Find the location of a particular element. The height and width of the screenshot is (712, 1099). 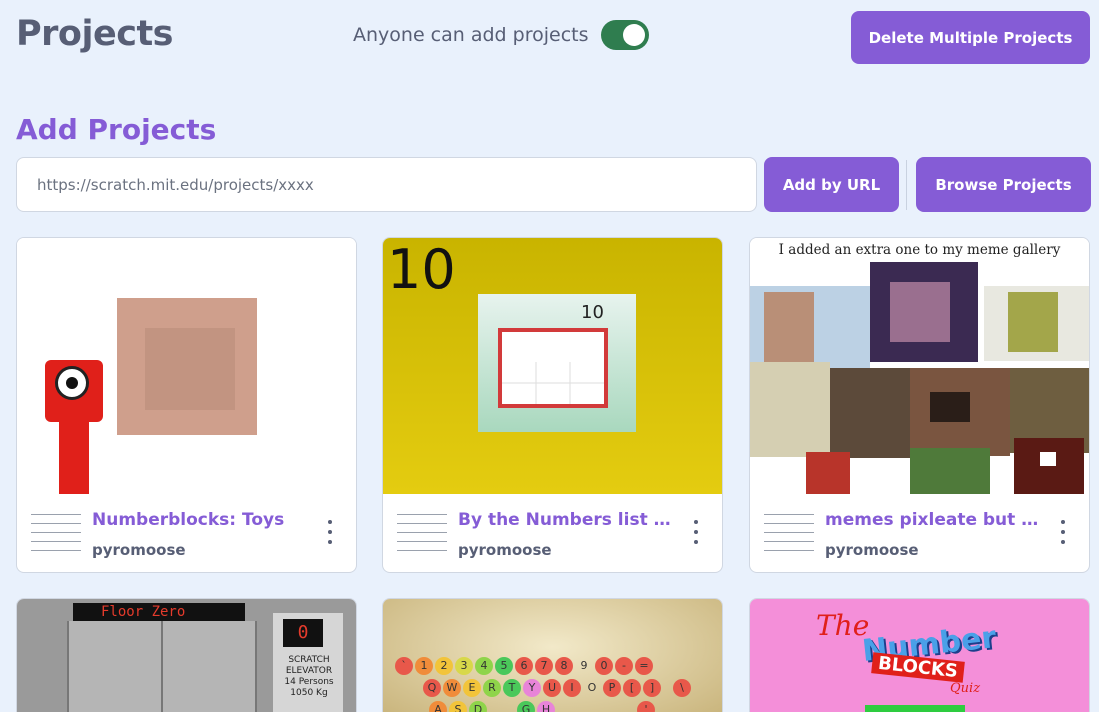

toggle-knob is located at coordinates (633, 35).